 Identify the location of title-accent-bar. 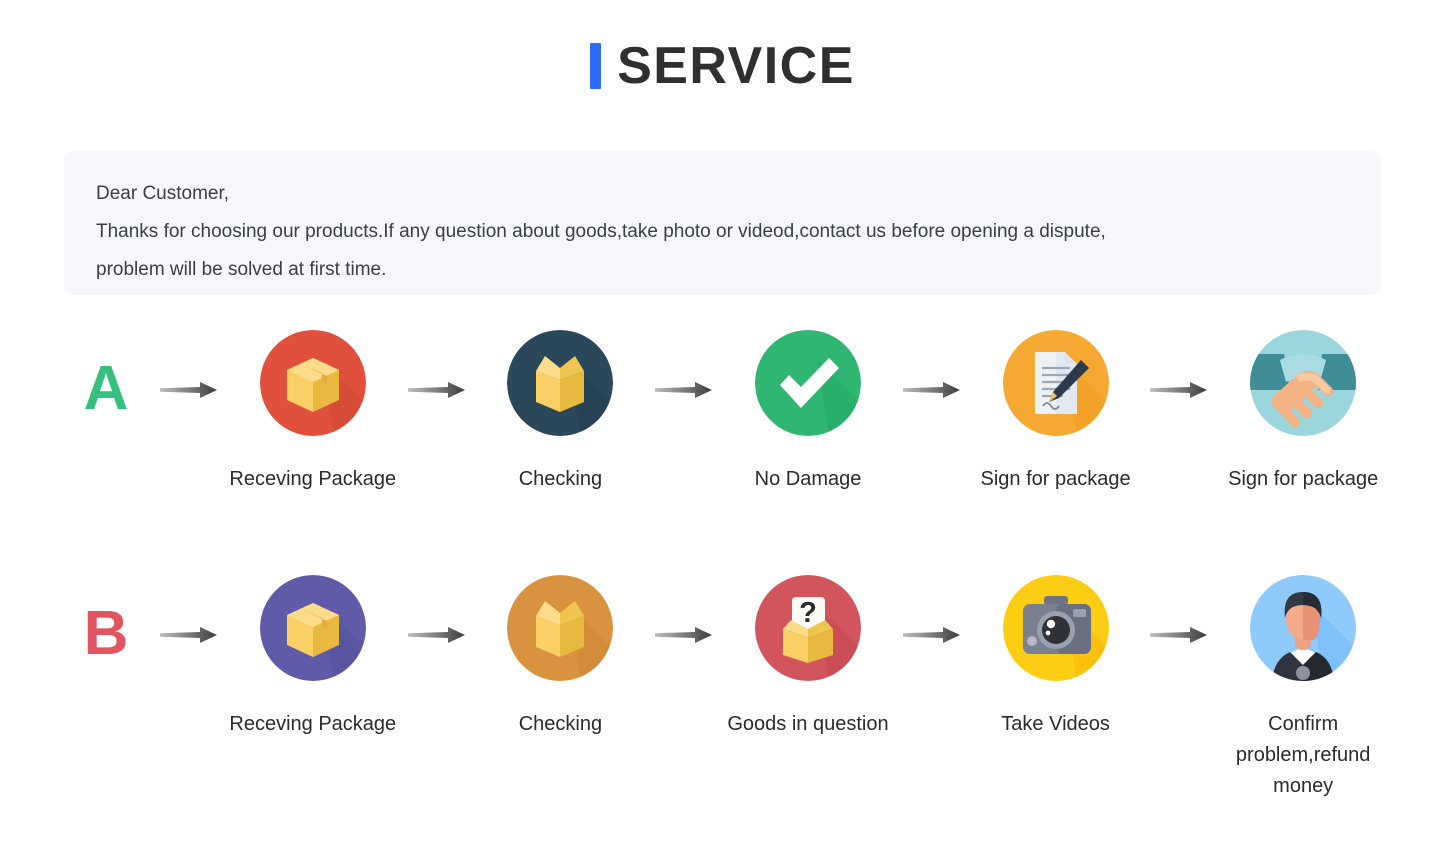
(596, 66).